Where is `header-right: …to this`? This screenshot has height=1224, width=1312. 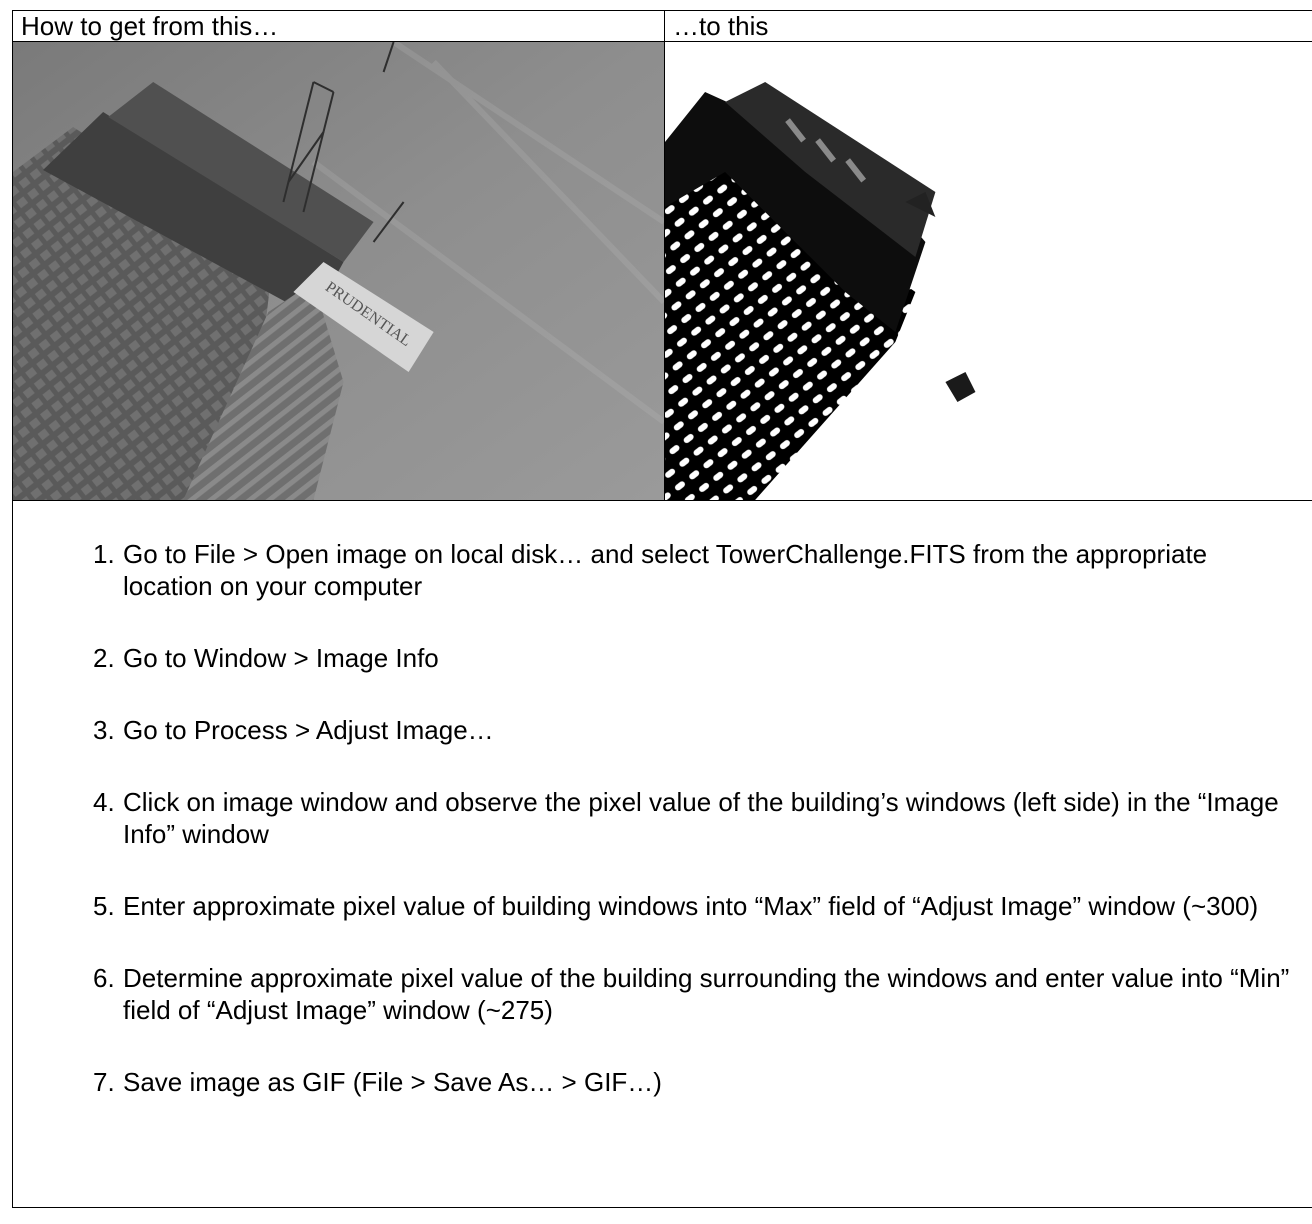 header-right: …to this is located at coordinates (988, 26).